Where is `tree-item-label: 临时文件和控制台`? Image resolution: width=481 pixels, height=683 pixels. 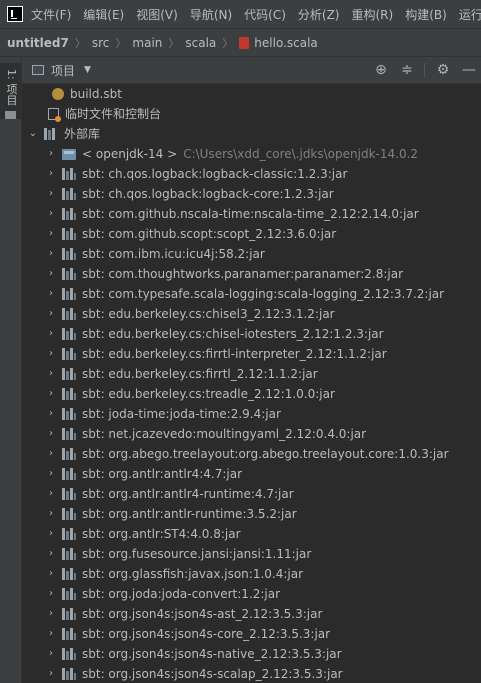
tree-item-label: 临时文件和控制台 is located at coordinates (113, 114).